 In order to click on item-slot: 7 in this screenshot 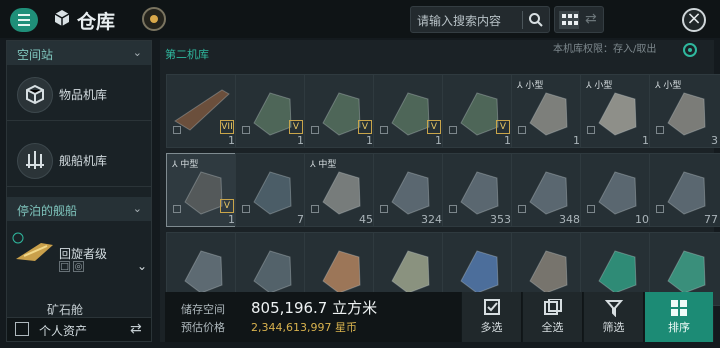, I will do `click(271, 190)`.